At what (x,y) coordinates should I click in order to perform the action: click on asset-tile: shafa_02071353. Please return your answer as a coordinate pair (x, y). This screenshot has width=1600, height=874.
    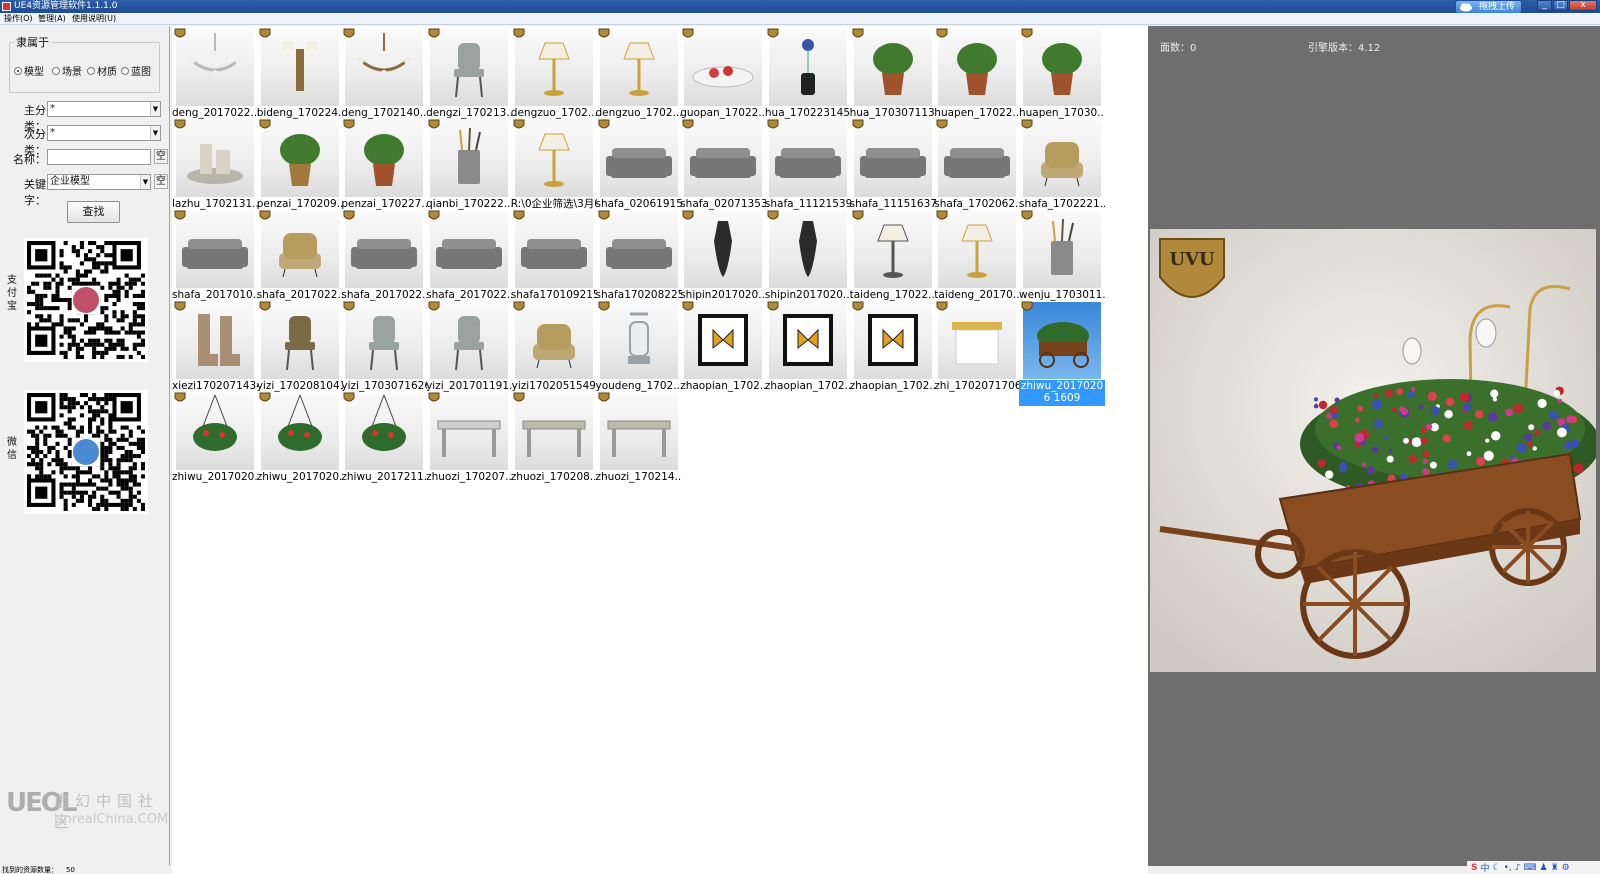
    Looking at the image, I should click on (723, 163).